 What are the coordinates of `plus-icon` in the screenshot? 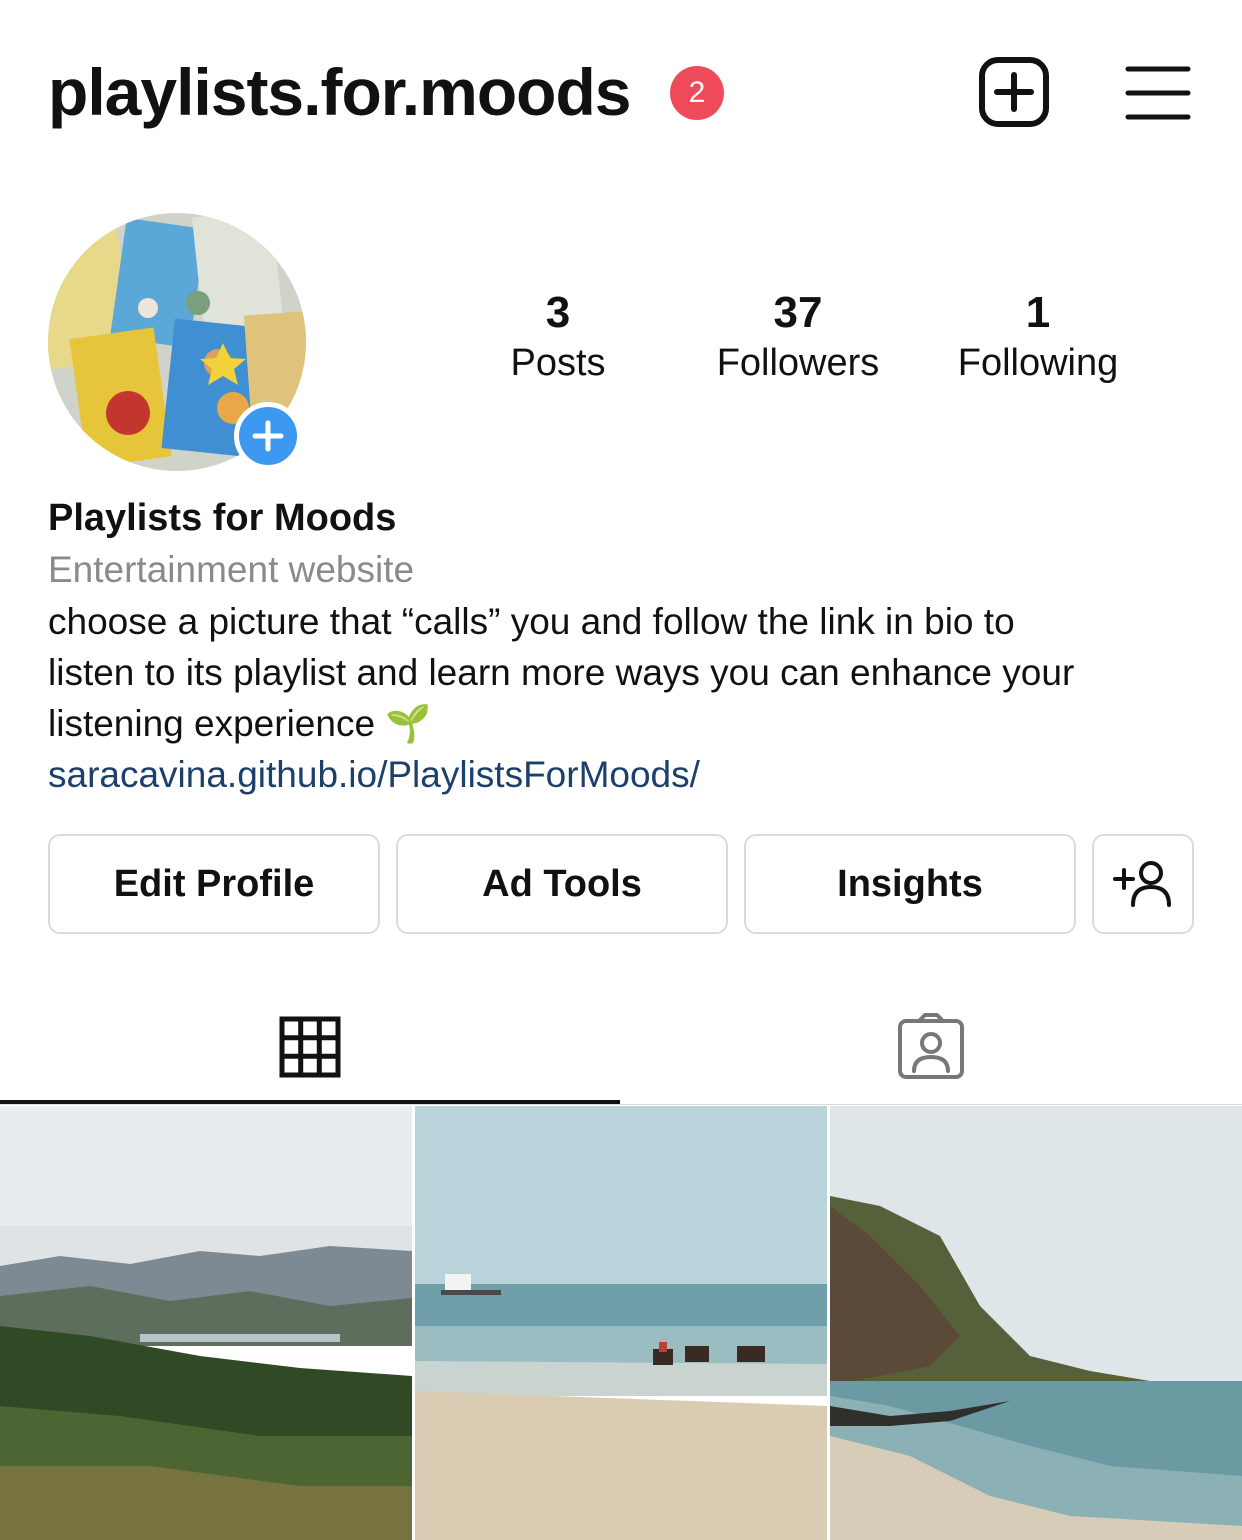 It's located at (268, 436).